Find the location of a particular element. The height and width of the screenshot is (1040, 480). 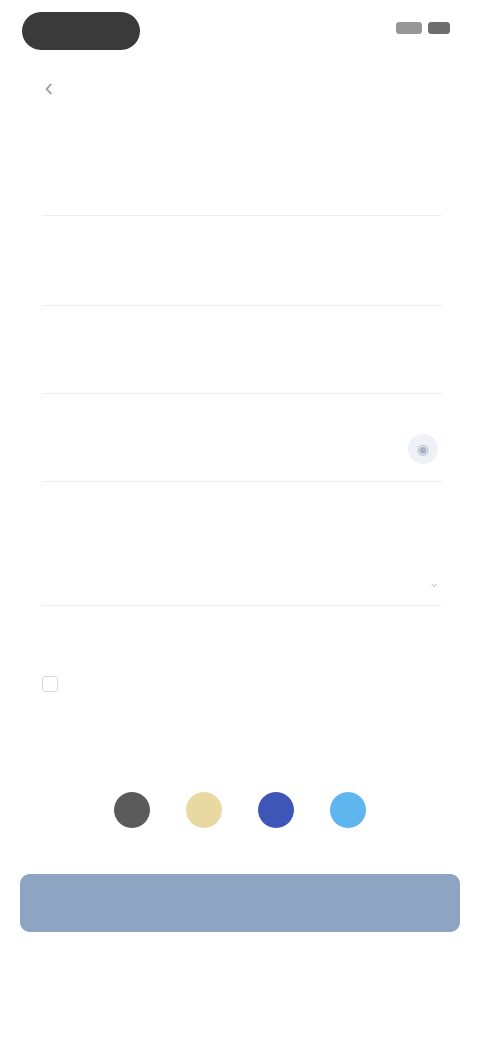

dynamic-island is located at coordinates (81, 31).